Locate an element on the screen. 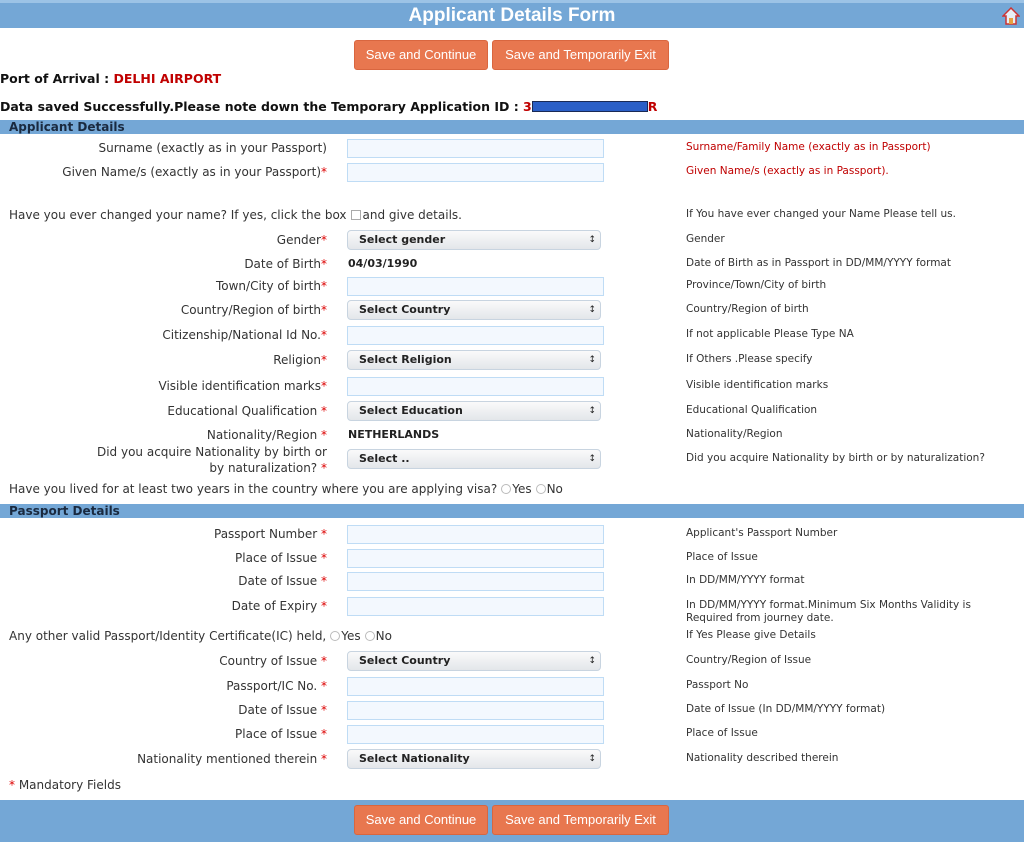 The width and height of the screenshot is (1024, 842). label-text: Nationality mentioned therein is located at coordinates (229, 759).